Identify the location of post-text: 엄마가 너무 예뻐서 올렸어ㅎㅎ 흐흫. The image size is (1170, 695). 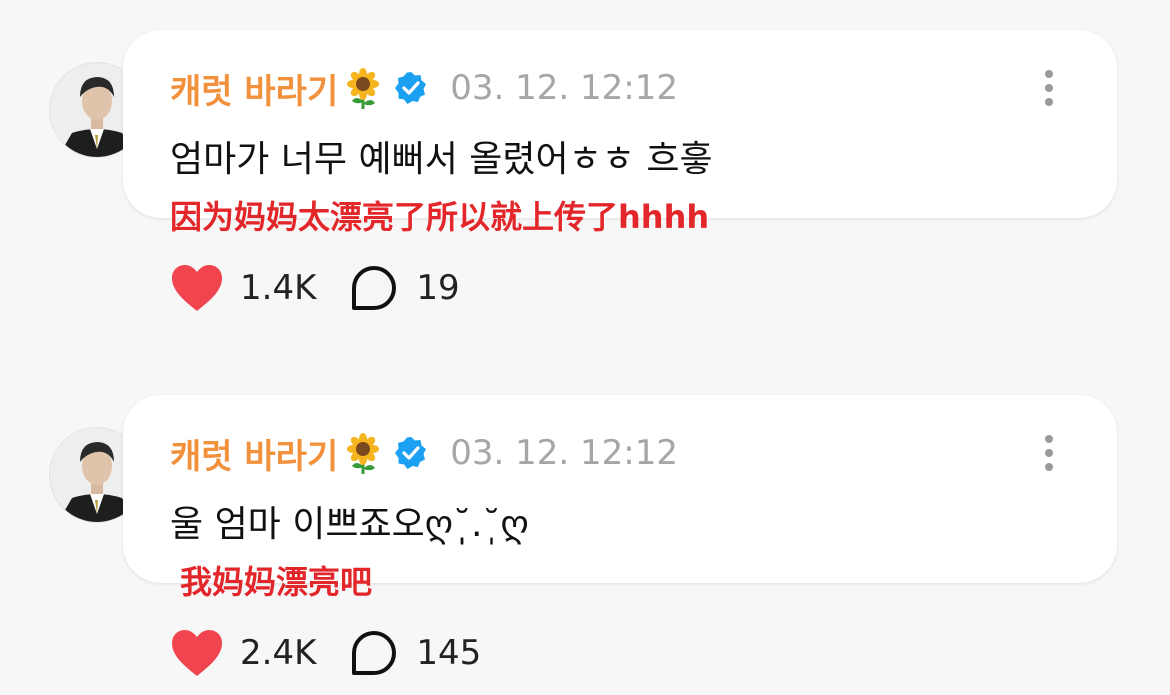
(441, 159).